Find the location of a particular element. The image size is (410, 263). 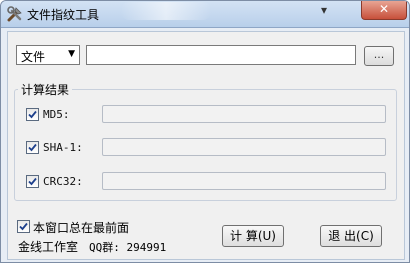

md5-checkbox is located at coordinates (32, 114).